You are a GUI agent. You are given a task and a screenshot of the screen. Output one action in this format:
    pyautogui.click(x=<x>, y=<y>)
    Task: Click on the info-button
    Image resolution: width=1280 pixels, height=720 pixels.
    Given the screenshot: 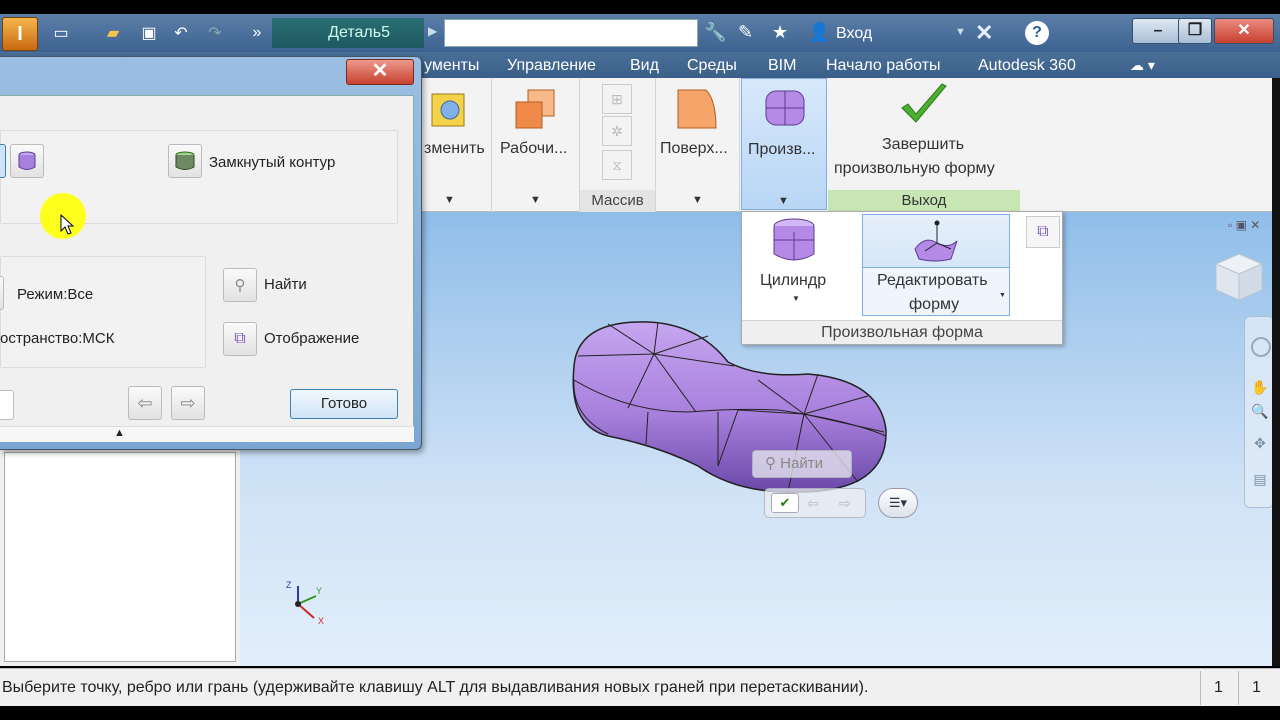 What is the action you would take?
    pyautogui.click(x=7, y=405)
    